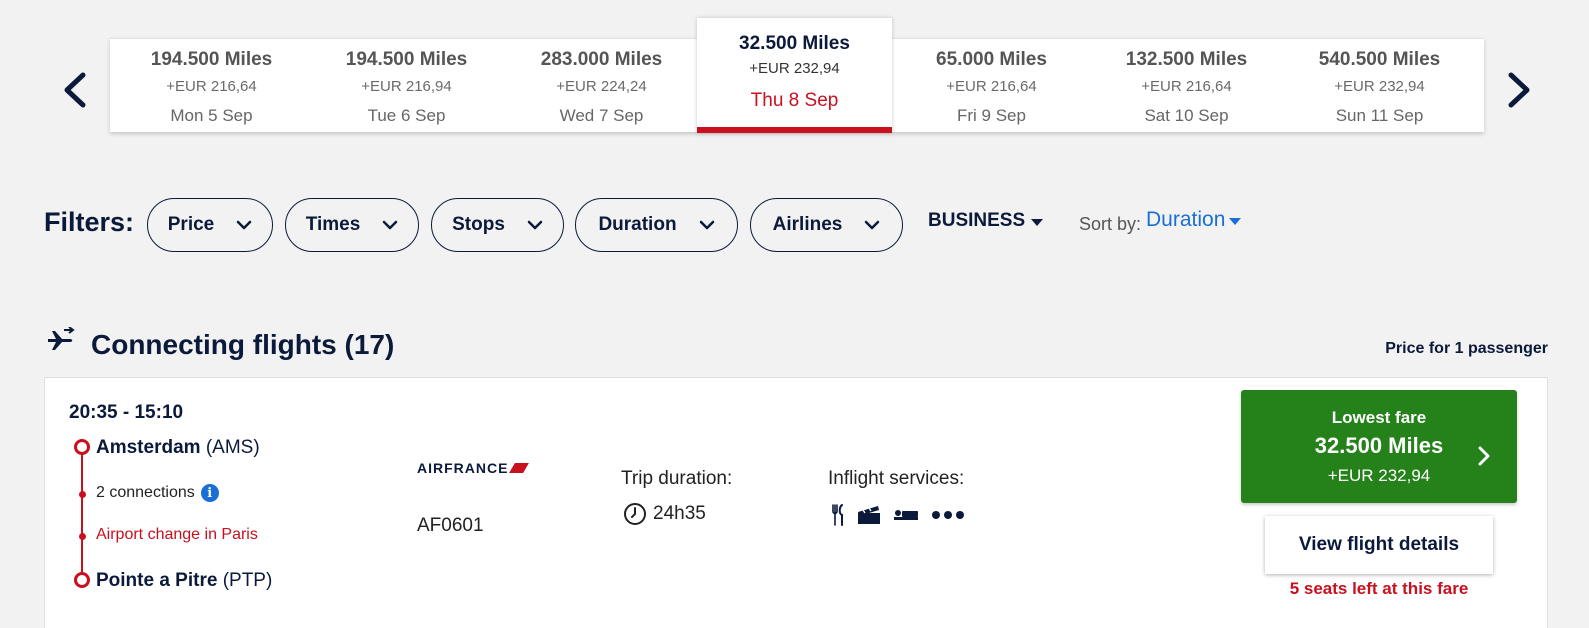 This screenshot has height=628, width=1589. What do you see at coordinates (1379, 417) in the screenshot?
I see `fare-label: Lowest fare` at bounding box center [1379, 417].